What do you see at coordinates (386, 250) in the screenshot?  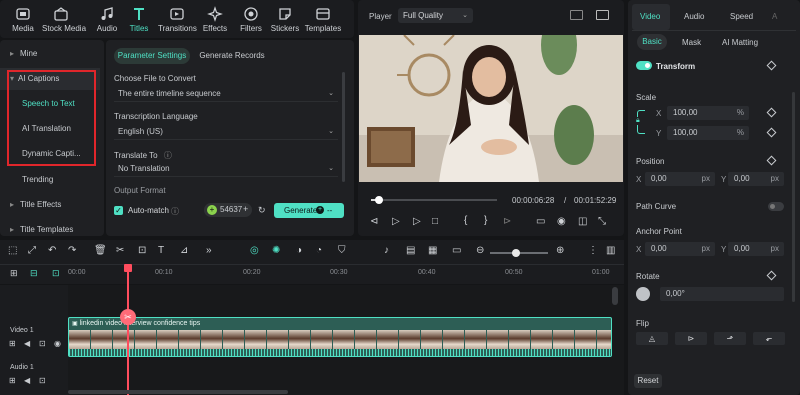 I see `mic-icon: ♪` at bounding box center [386, 250].